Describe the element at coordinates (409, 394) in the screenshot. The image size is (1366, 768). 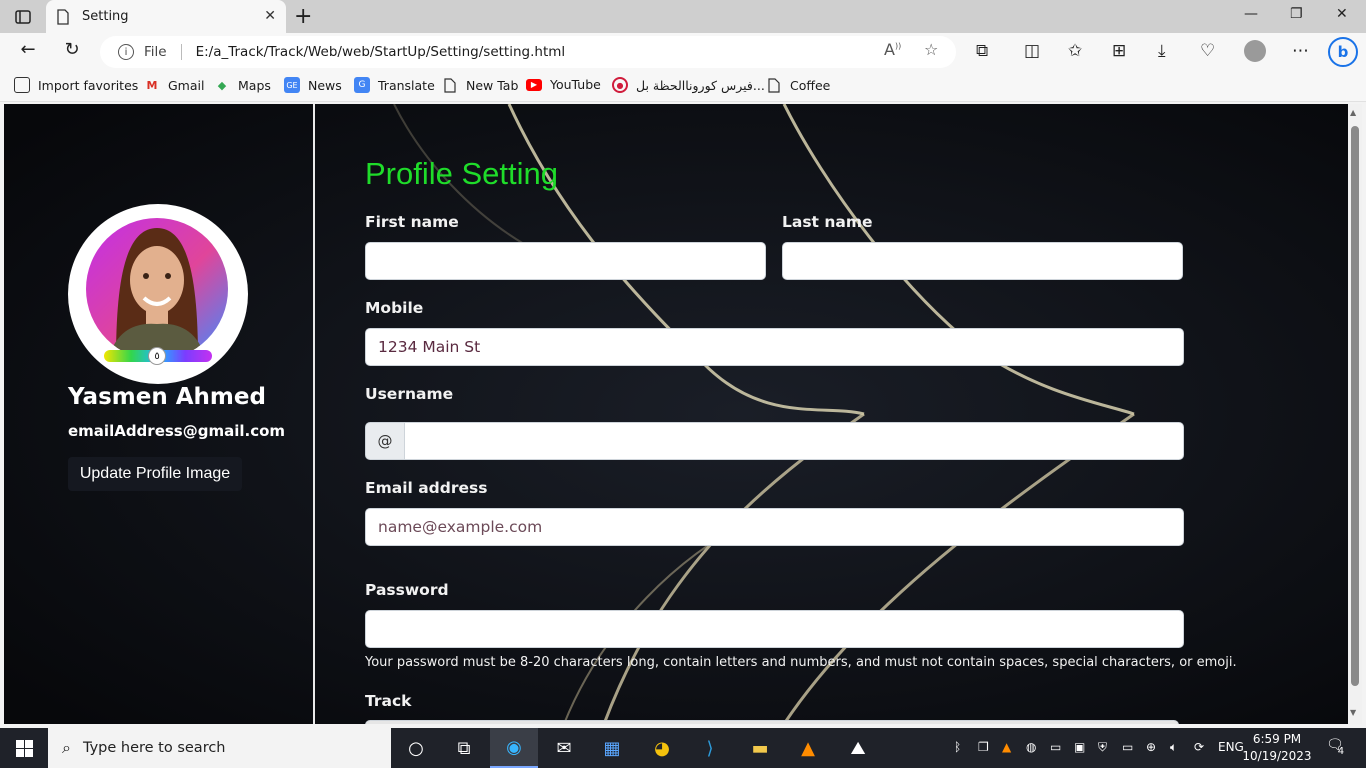
I see `username-label: Username` at that location.